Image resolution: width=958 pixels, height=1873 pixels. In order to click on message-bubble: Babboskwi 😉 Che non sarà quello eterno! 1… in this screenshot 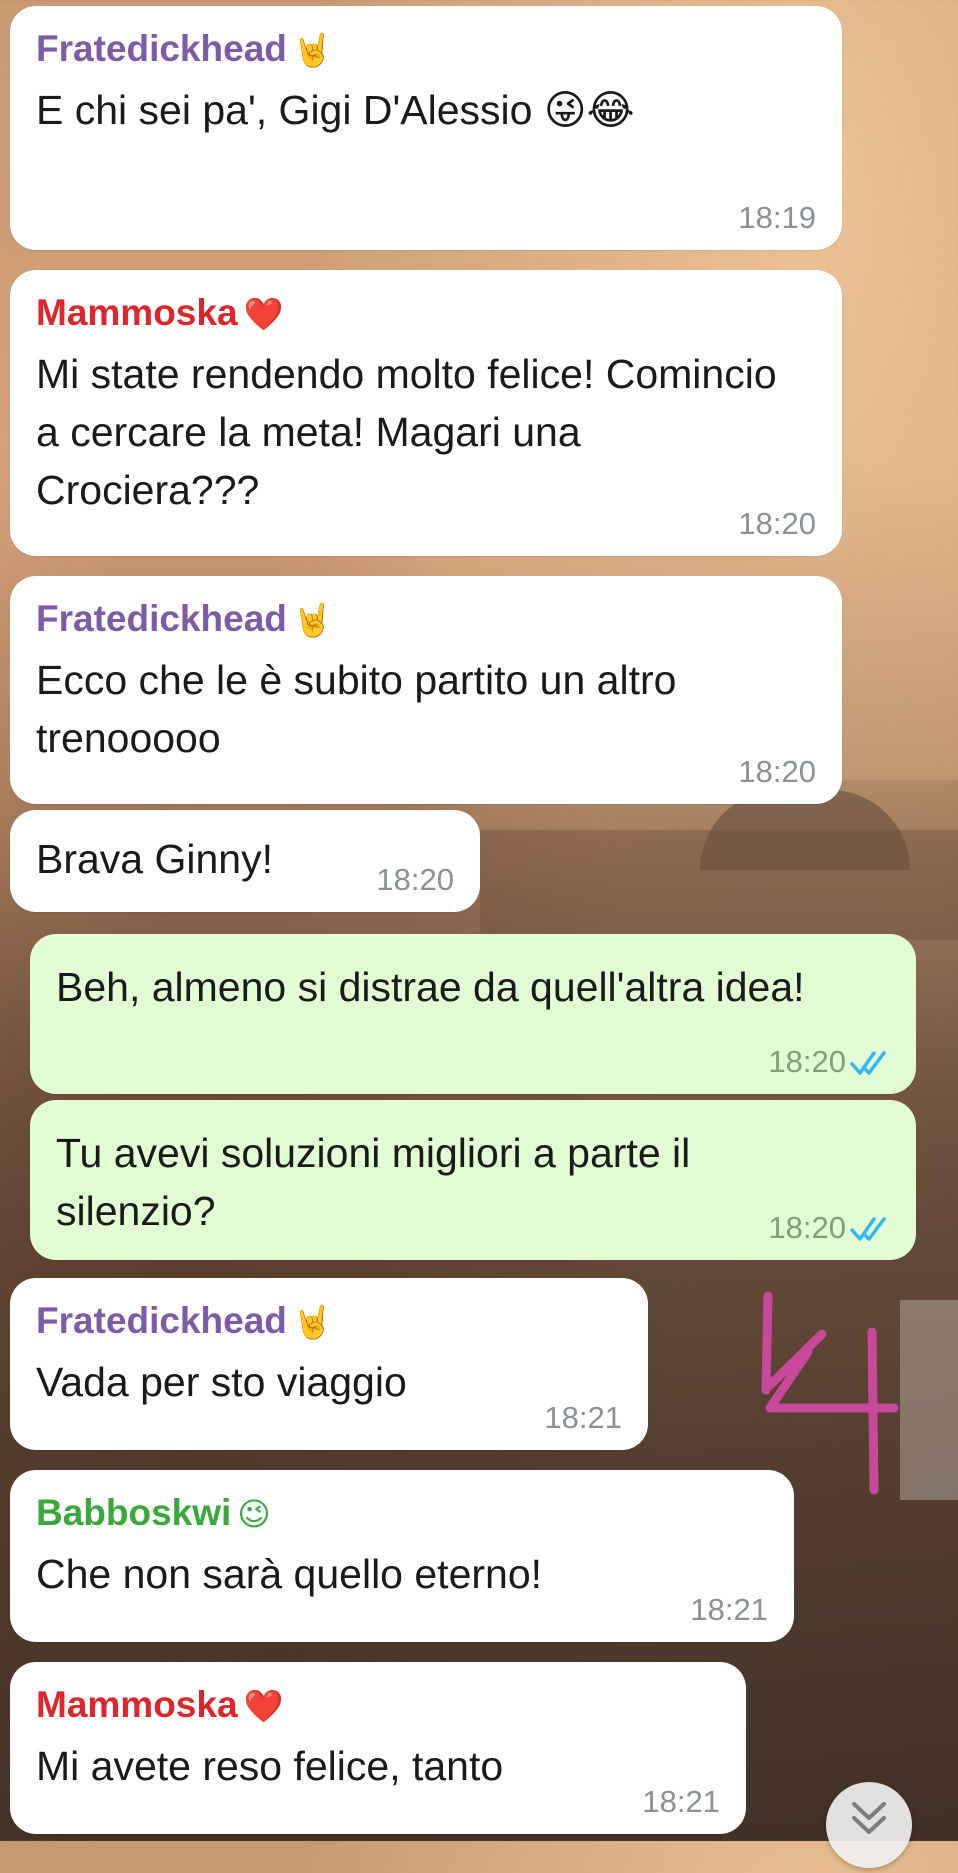, I will do `click(402, 1556)`.